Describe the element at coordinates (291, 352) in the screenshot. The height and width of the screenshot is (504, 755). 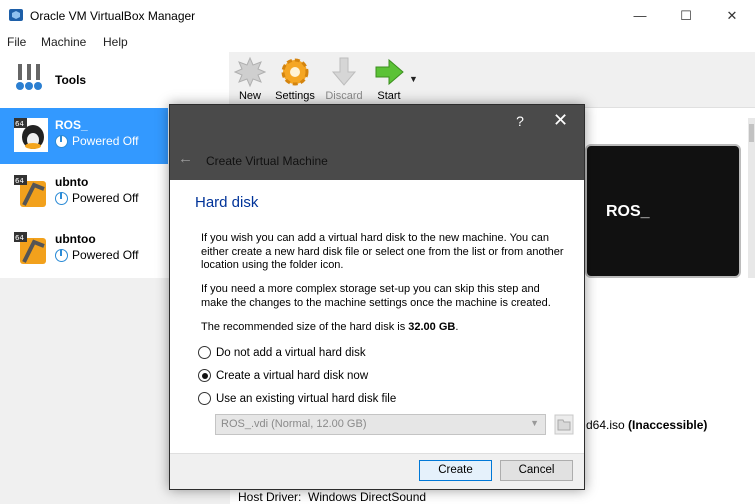
I see `radio-no-disk-label: Do not add a virtual hard disk` at that location.